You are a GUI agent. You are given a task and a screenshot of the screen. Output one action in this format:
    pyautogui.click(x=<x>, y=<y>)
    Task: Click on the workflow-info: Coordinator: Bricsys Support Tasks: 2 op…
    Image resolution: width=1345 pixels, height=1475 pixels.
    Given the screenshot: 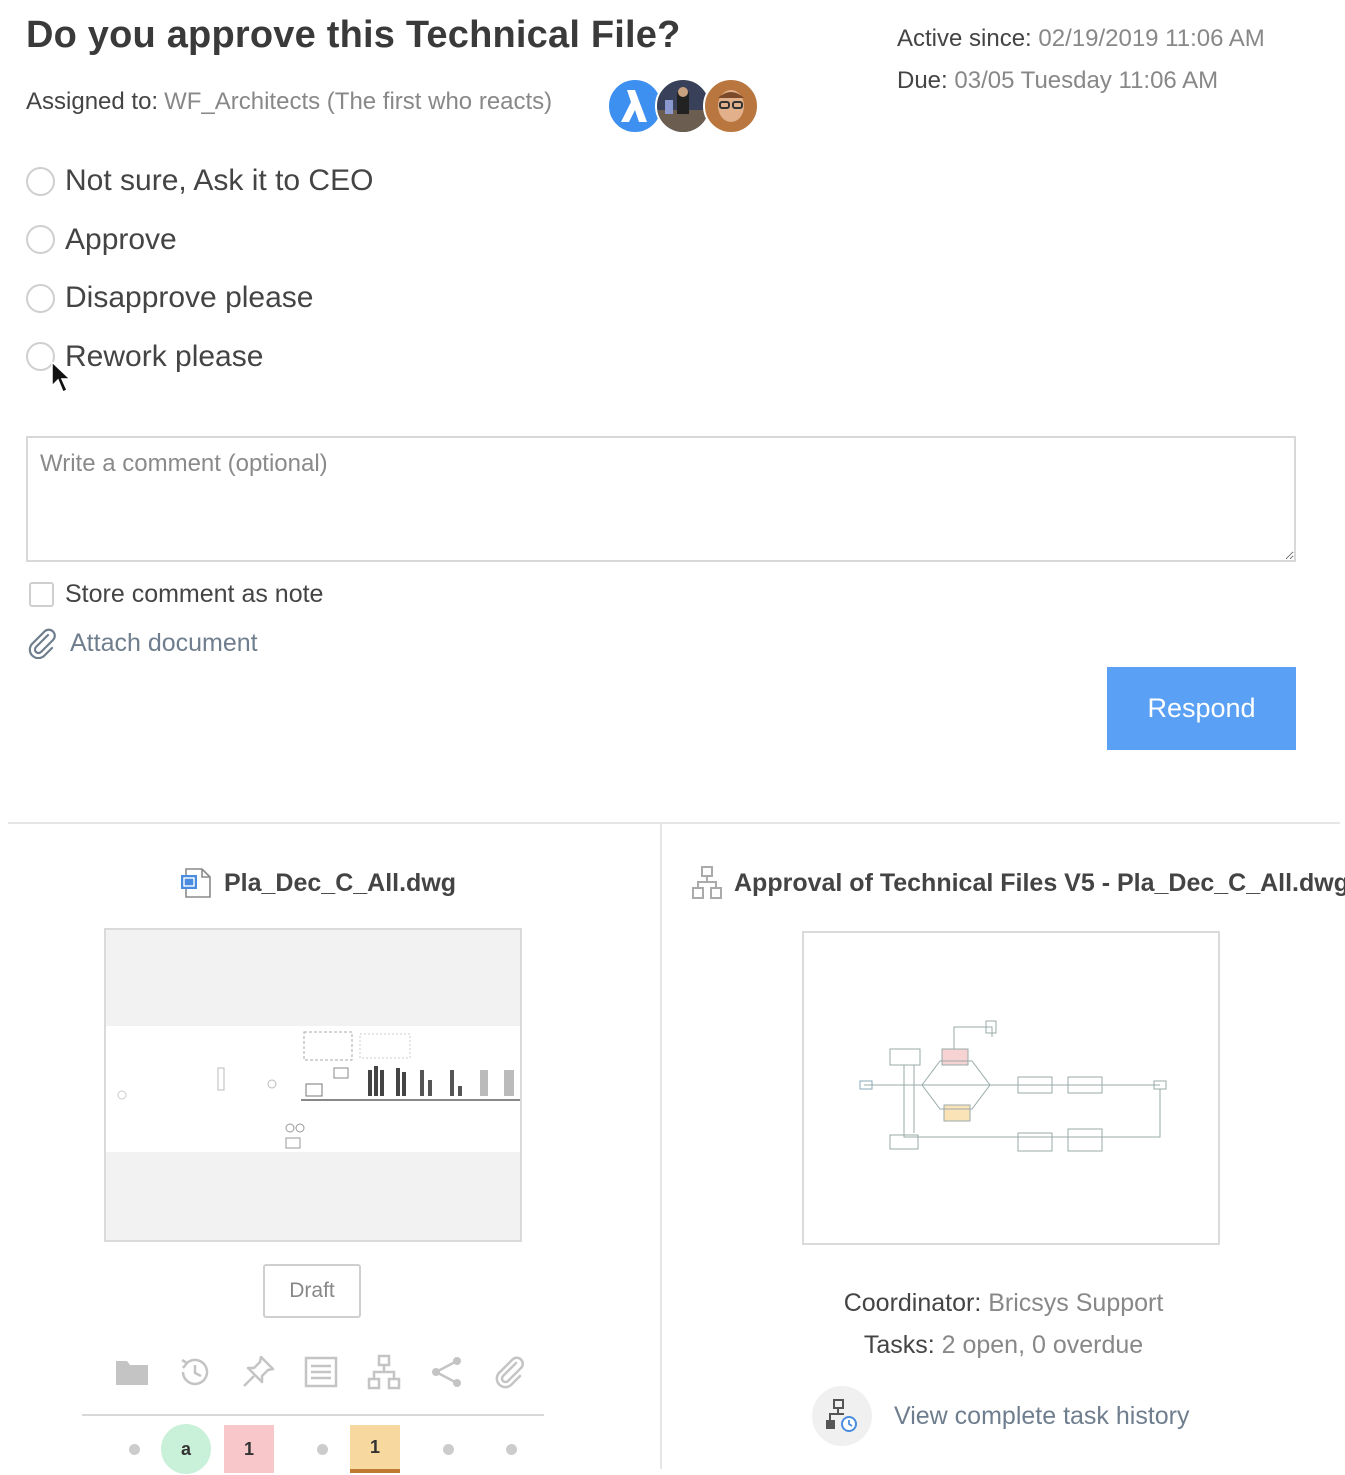 What is the action you would take?
    pyautogui.click(x=1003, y=1324)
    